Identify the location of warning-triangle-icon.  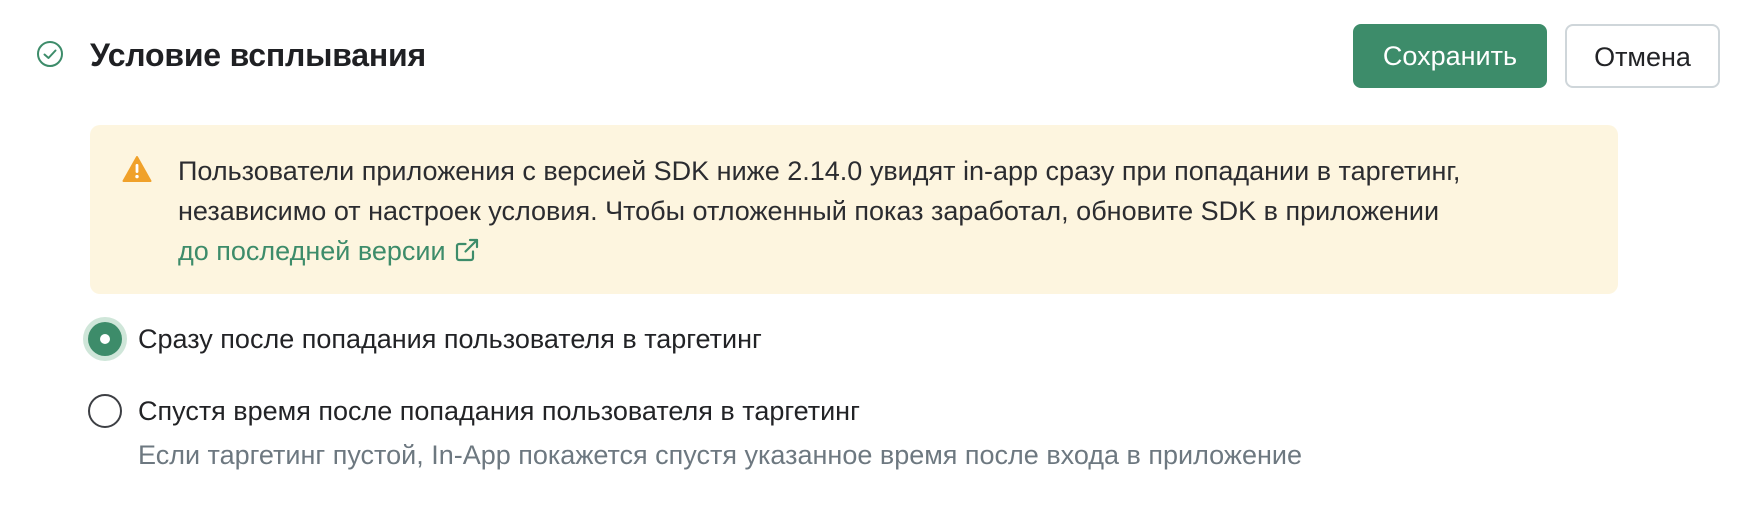
(137, 169).